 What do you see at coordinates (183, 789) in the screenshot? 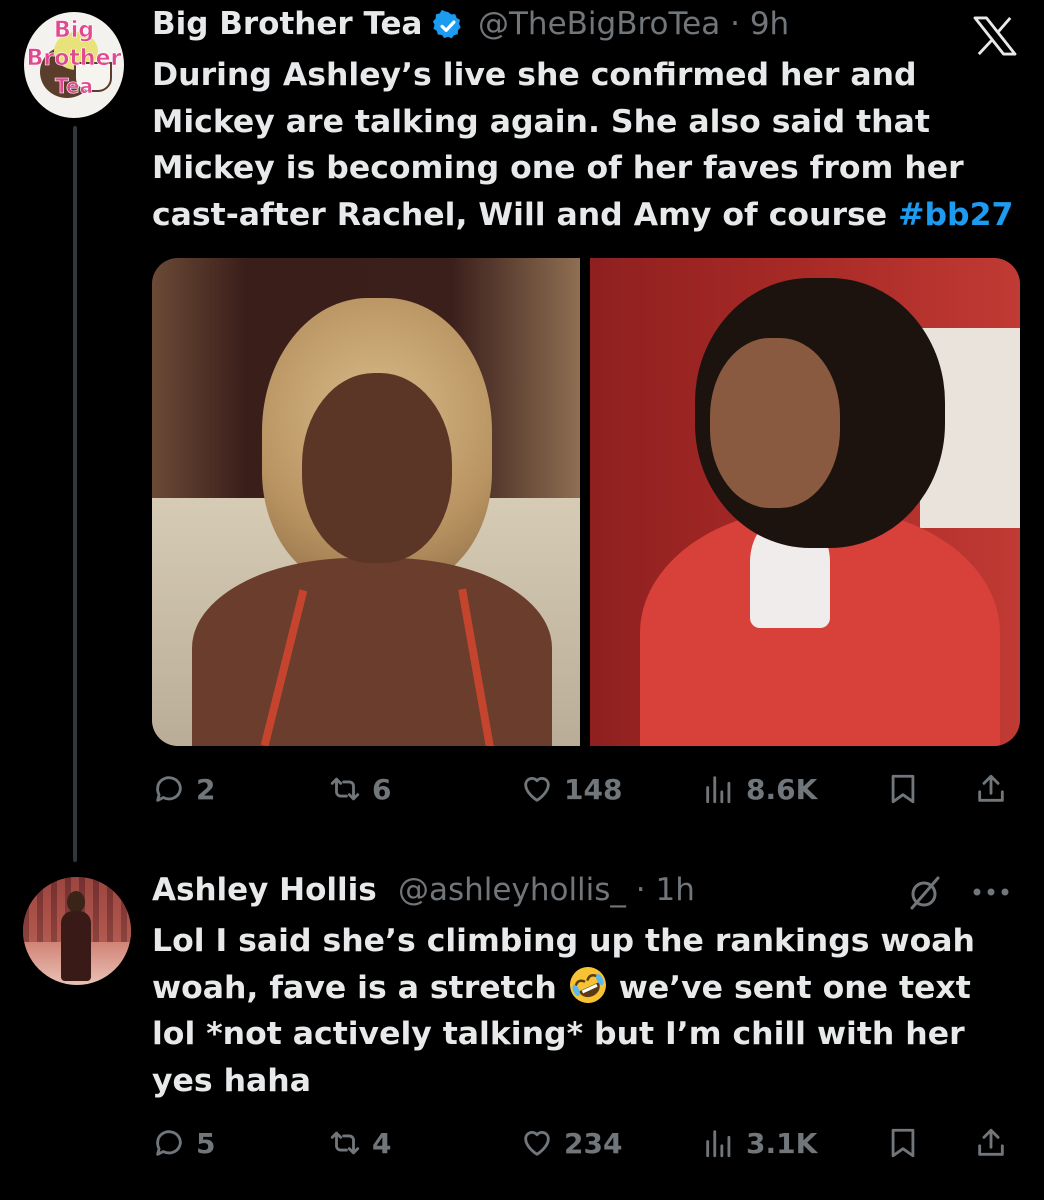
I see `reply-button: 2` at bounding box center [183, 789].